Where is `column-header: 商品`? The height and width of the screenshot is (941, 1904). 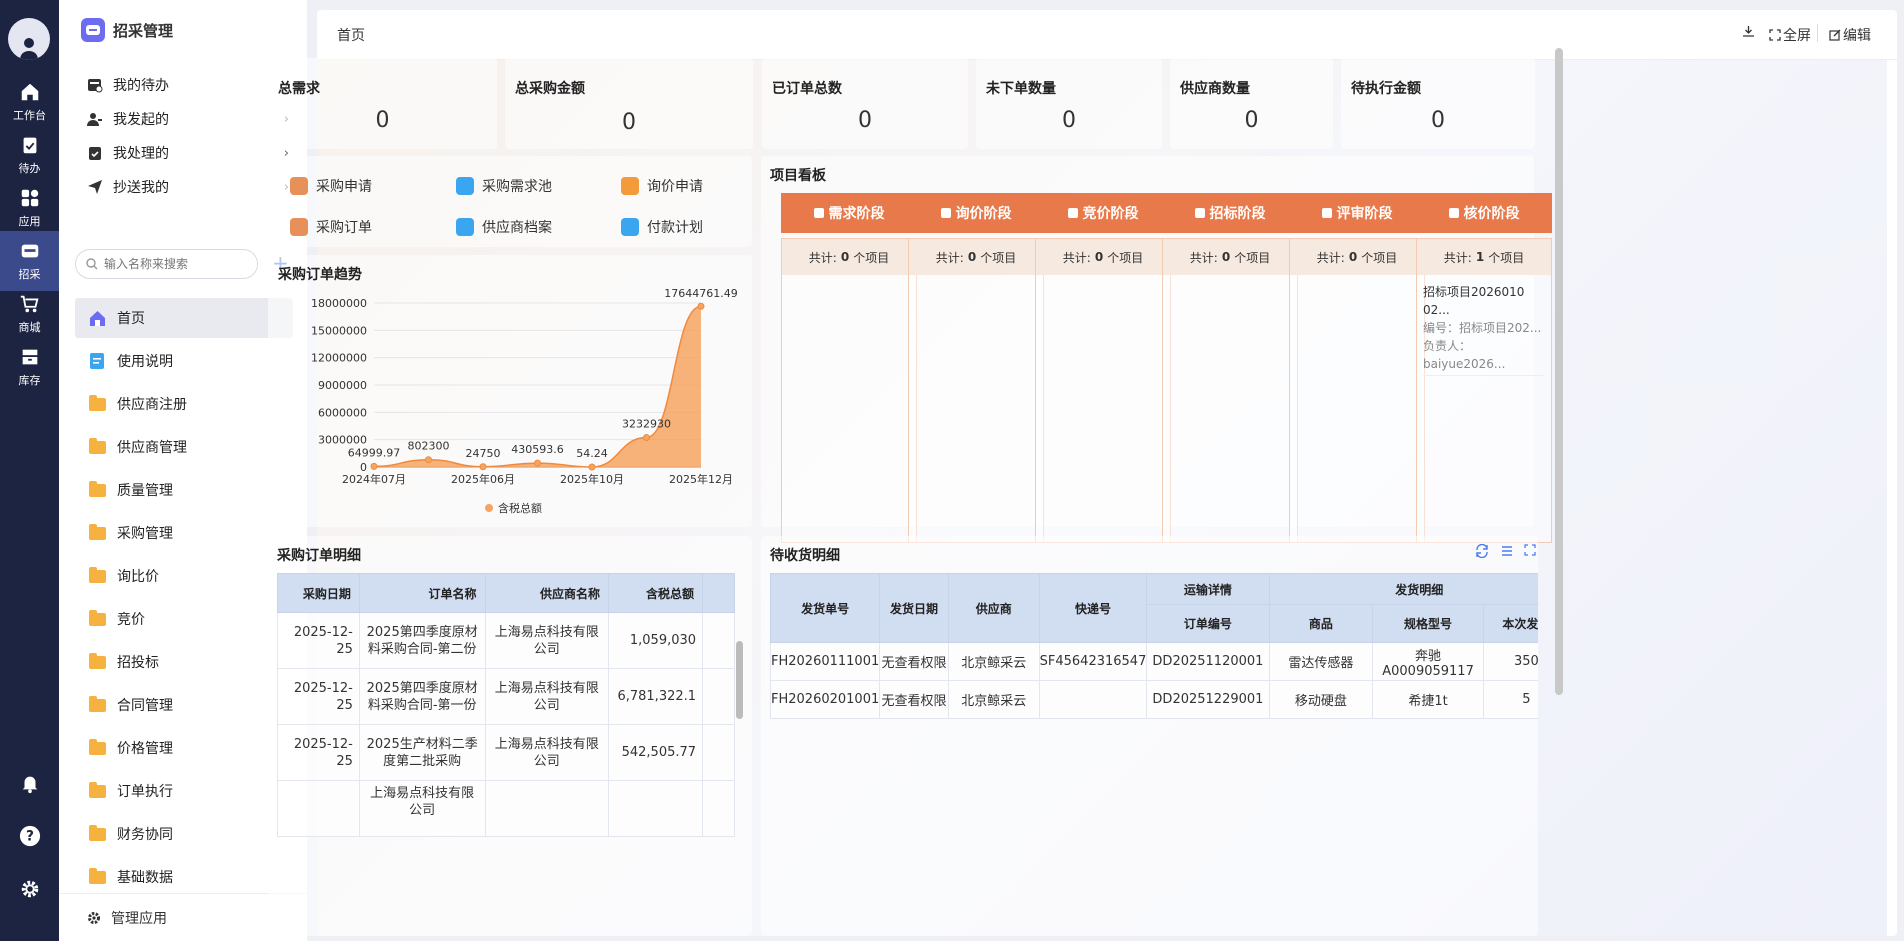 column-header: 商品 is located at coordinates (1321, 623).